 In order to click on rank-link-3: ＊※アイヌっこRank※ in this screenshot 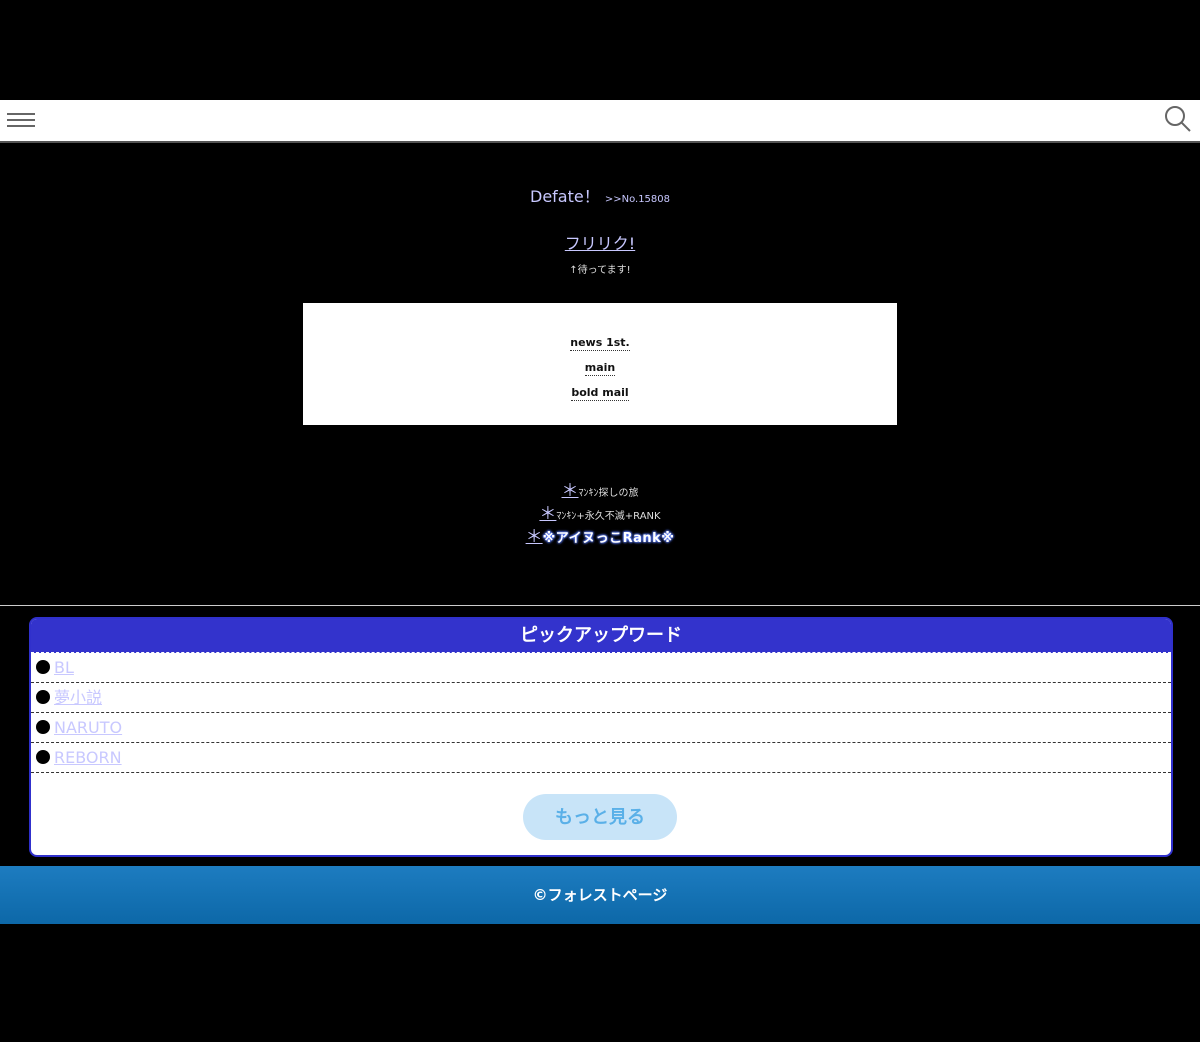, I will do `click(600, 537)`.